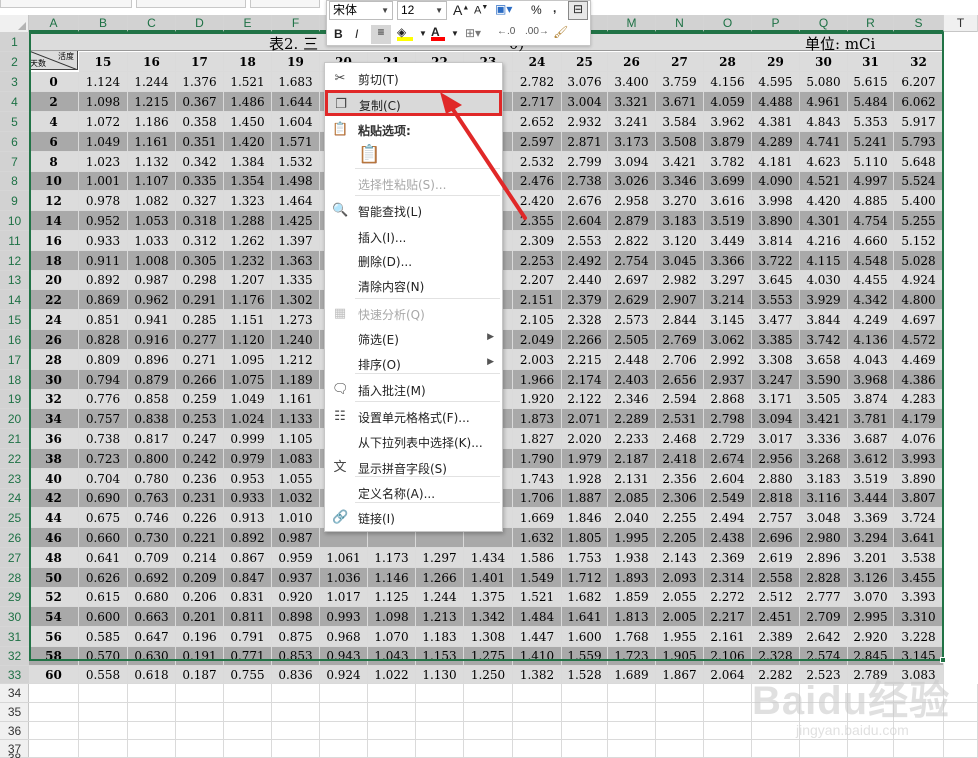 This screenshot has width=978, height=758. I want to click on table-cell: 0.791, so click(248, 637).